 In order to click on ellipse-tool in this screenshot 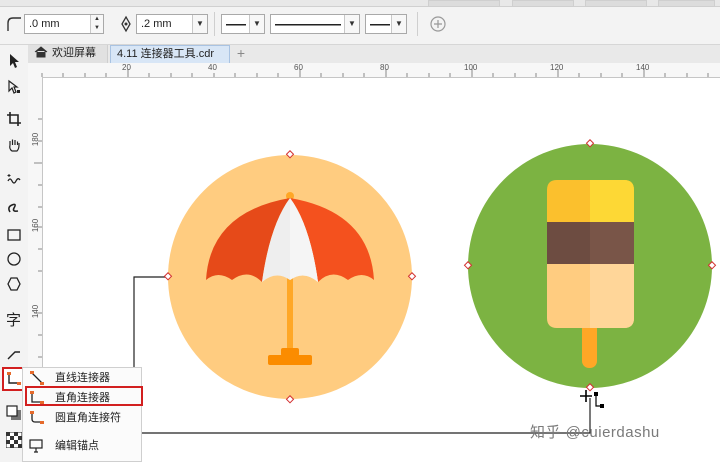, I will do `click(14, 259)`.